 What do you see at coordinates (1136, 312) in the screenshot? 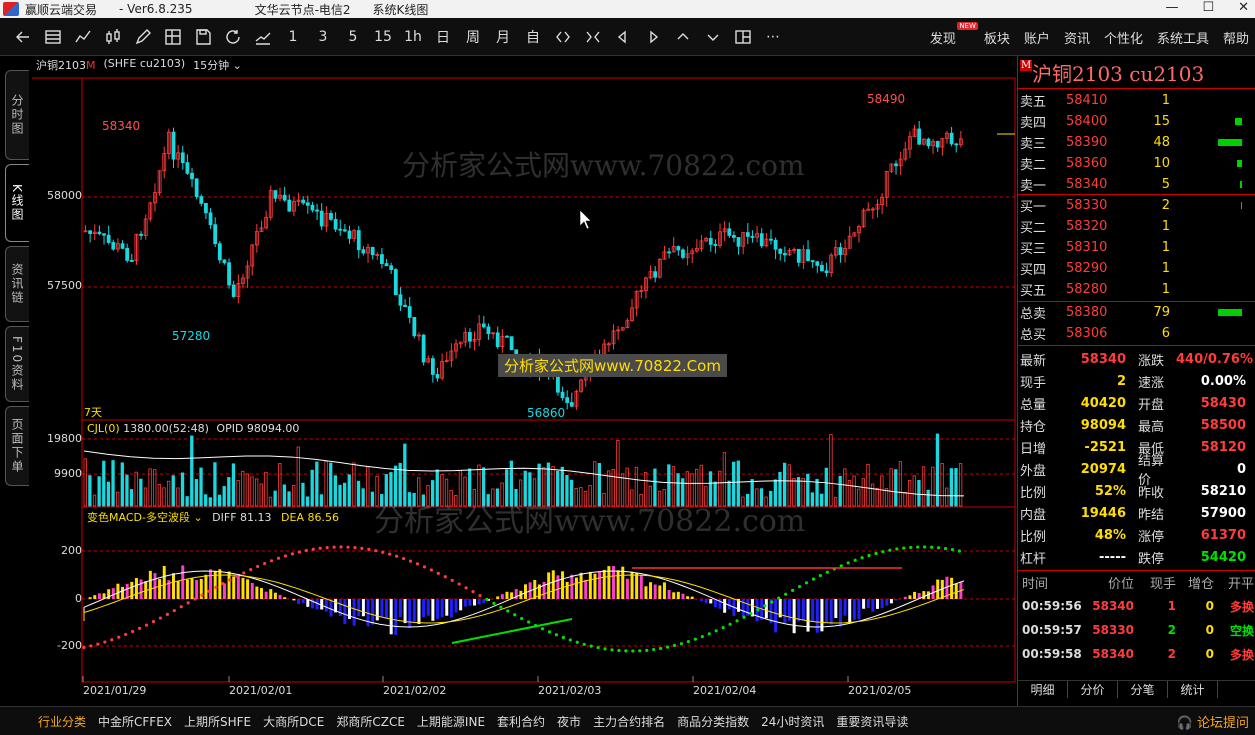
I see `total-row: 总卖 58380 79` at bounding box center [1136, 312].